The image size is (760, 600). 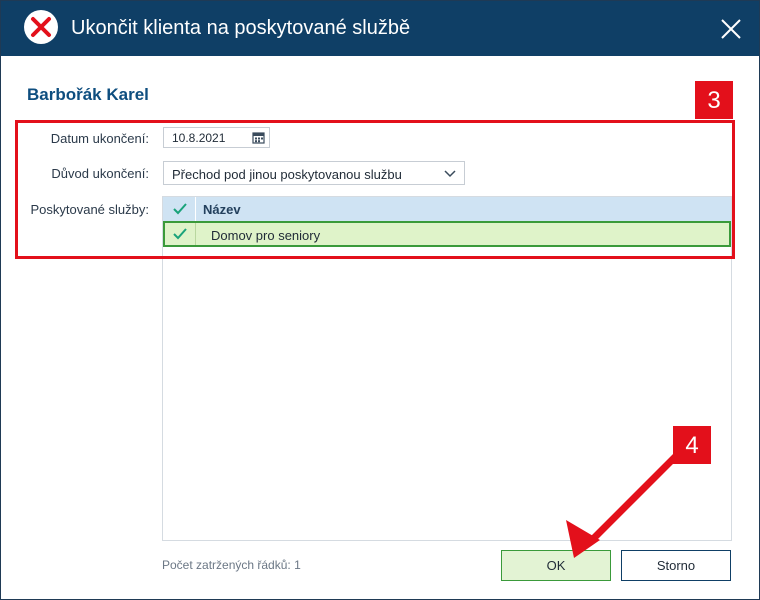 What do you see at coordinates (731, 29) in the screenshot?
I see `close-icon` at bounding box center [731, 29].